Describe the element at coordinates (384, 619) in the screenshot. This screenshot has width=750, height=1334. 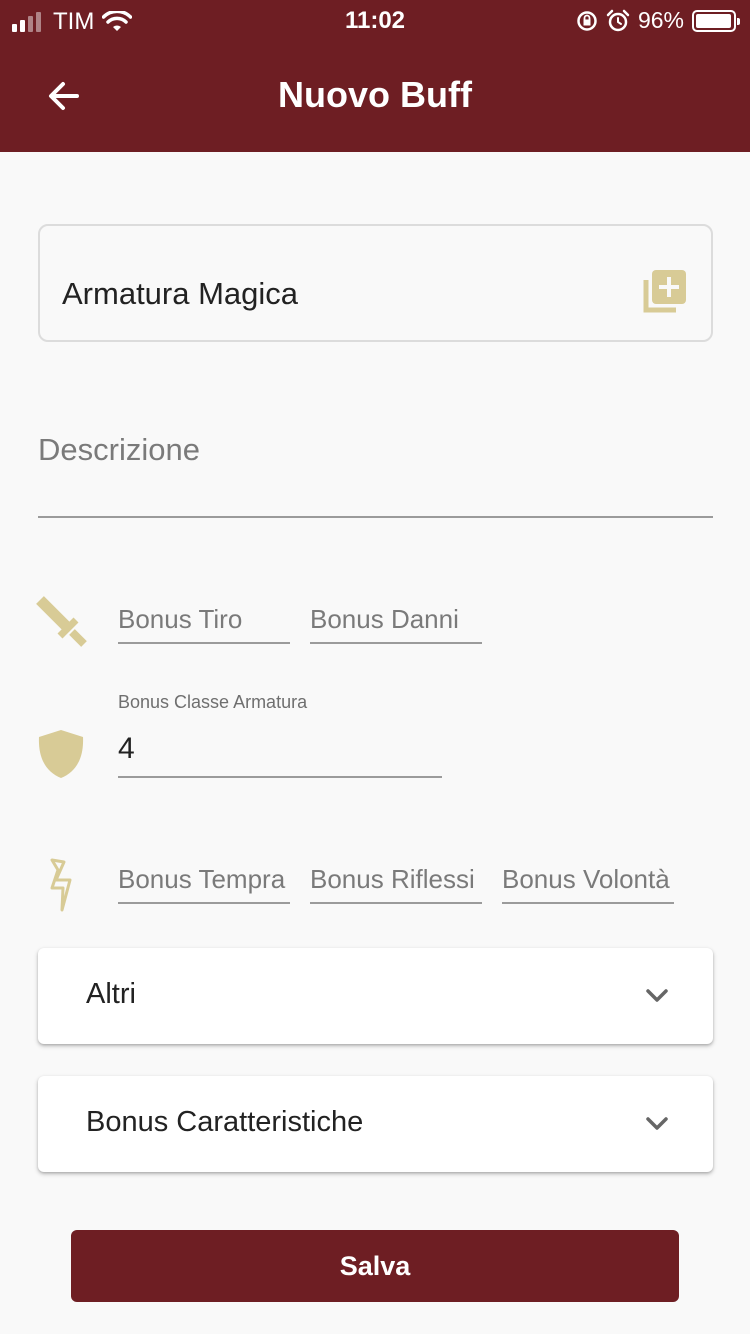
I see `bonus-danni-placeholder: Bonus Danni` at that location.